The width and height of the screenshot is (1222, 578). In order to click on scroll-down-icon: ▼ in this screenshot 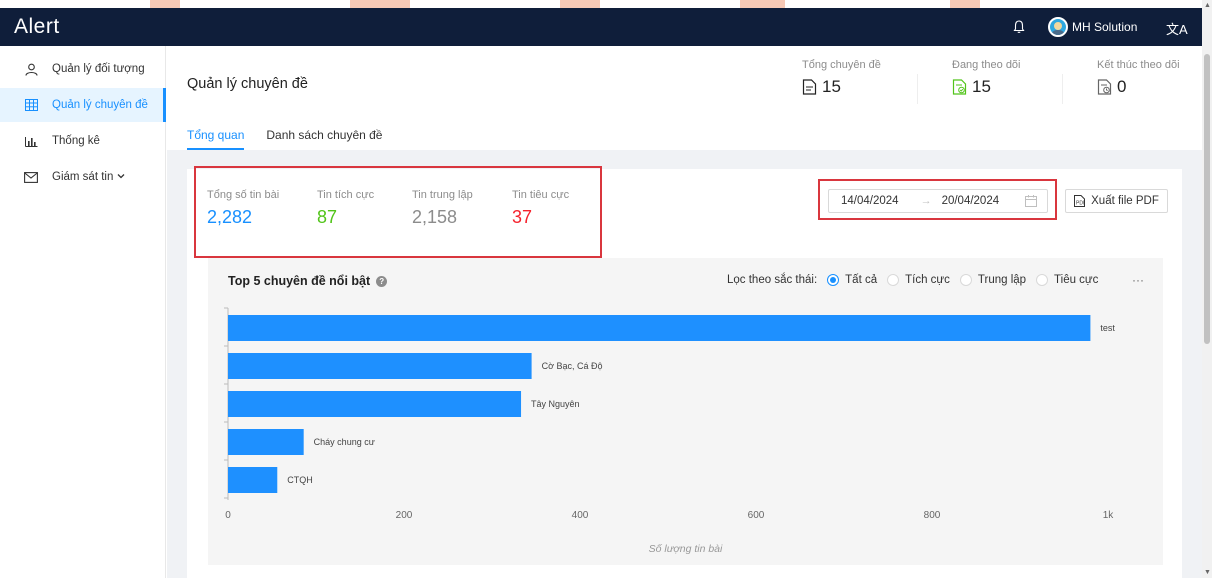, I will do `click(1207, 572)`.